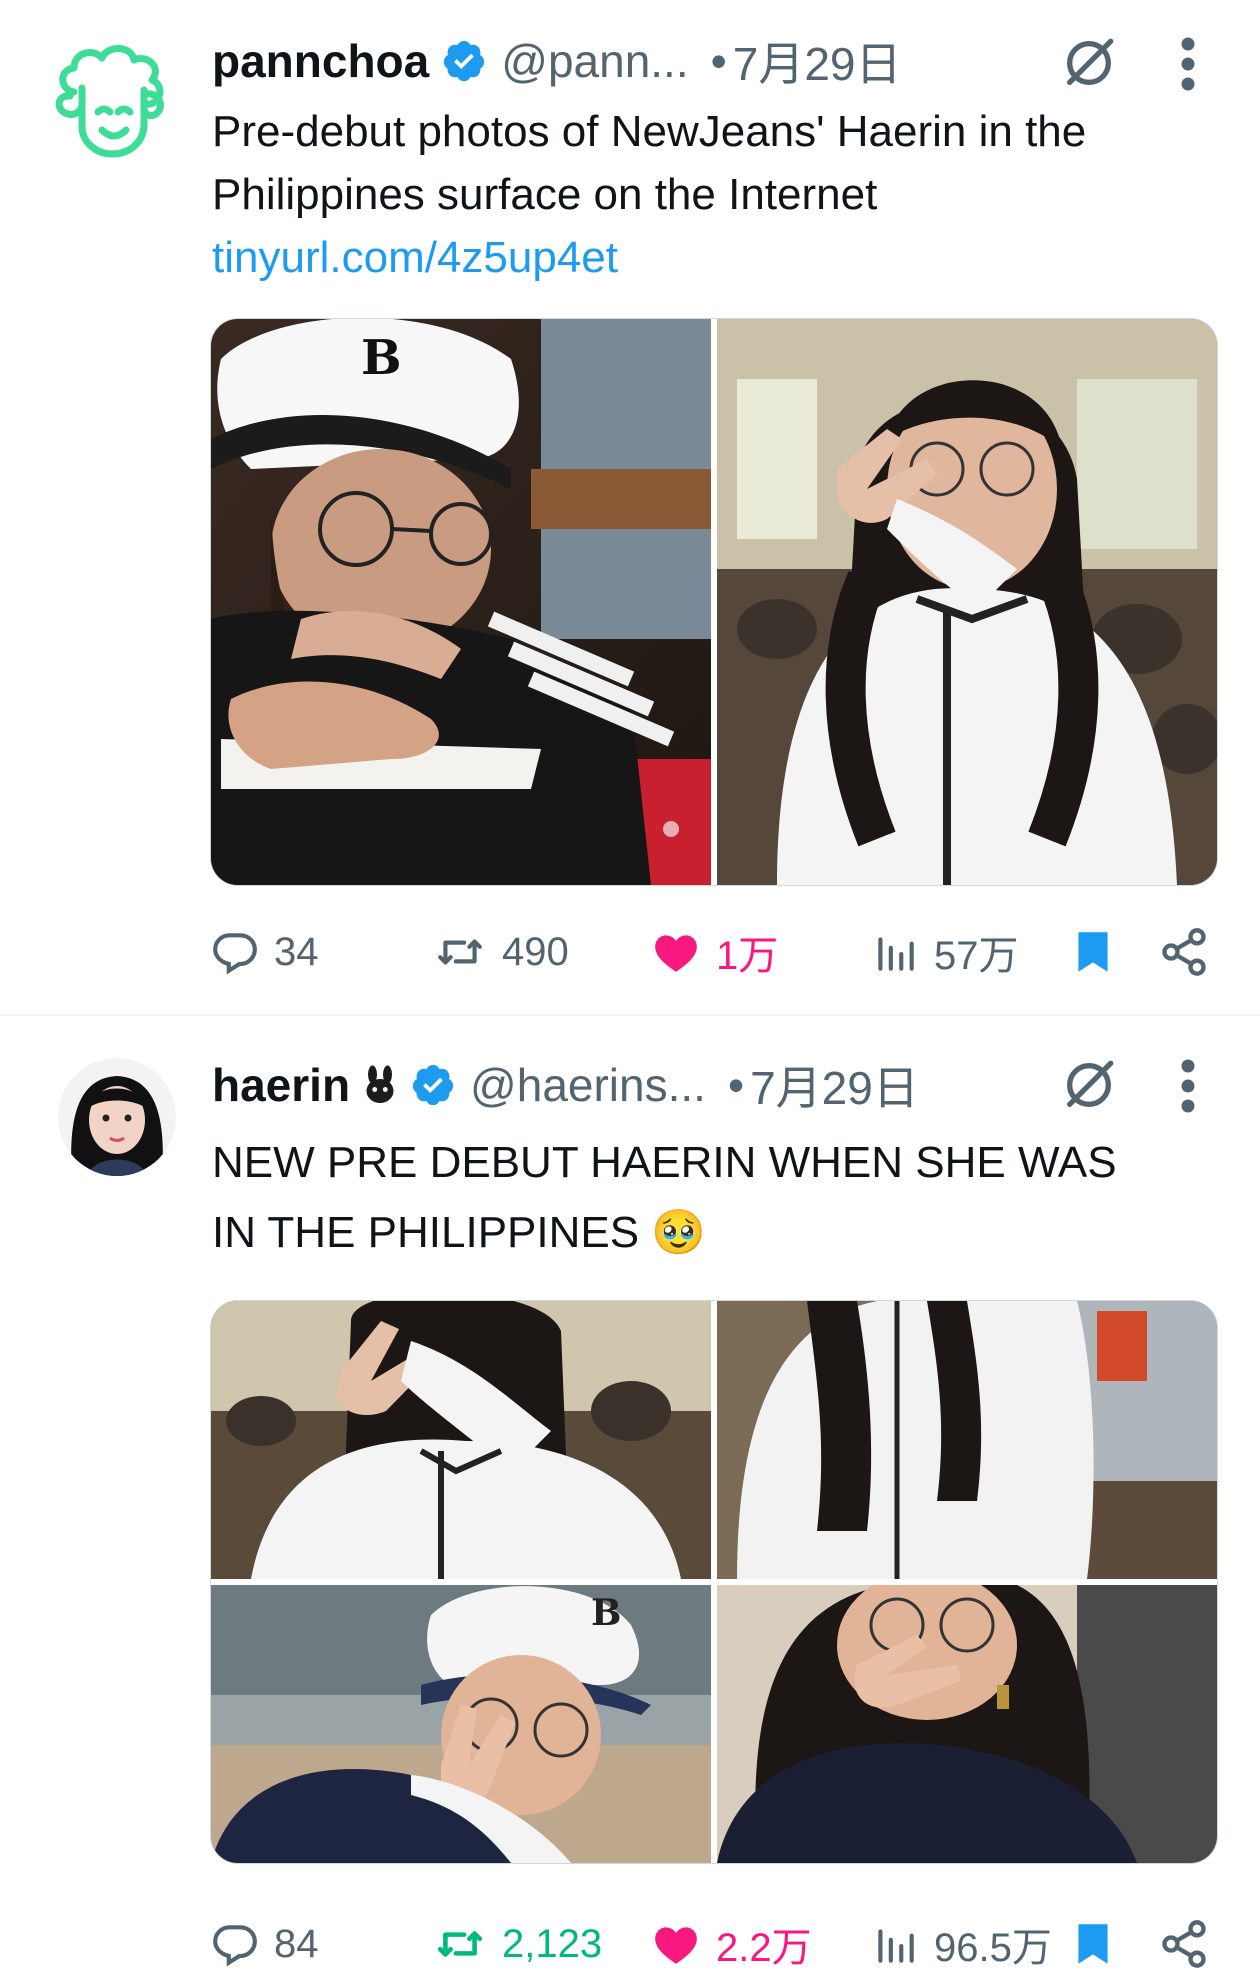  I want to click on photo-cap-peace-sign-beach: B, so click(461, 1724).